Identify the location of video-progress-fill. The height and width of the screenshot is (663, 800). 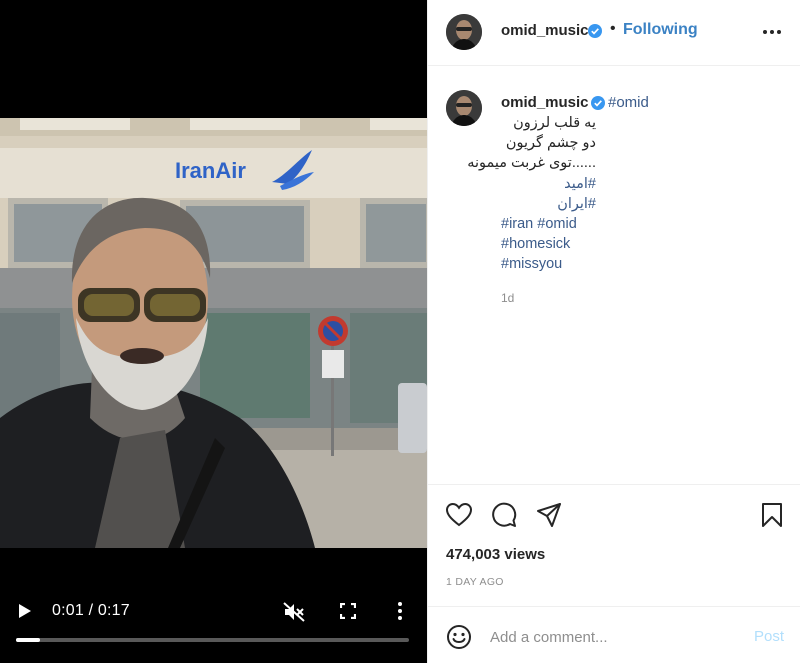
(28, 640).